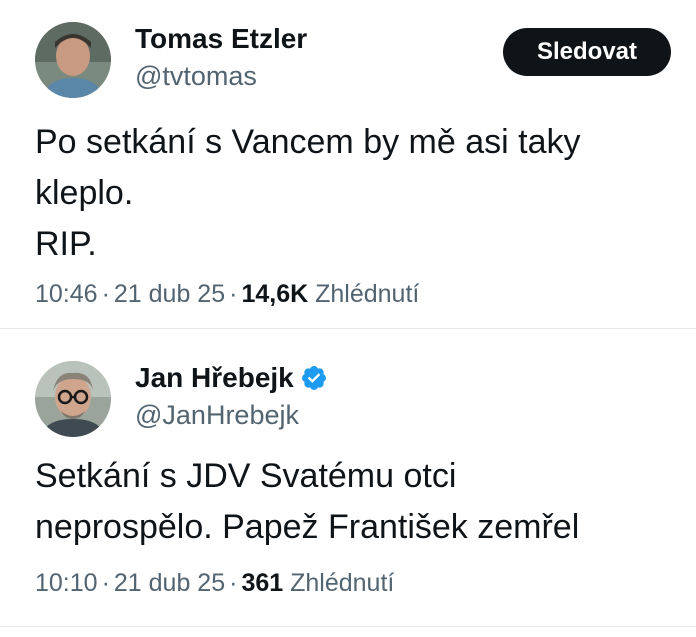  What do you see at coordinates (314, 378) in the screenshot?
I see `verified-badge-icon` at bounding box center [314, 378].